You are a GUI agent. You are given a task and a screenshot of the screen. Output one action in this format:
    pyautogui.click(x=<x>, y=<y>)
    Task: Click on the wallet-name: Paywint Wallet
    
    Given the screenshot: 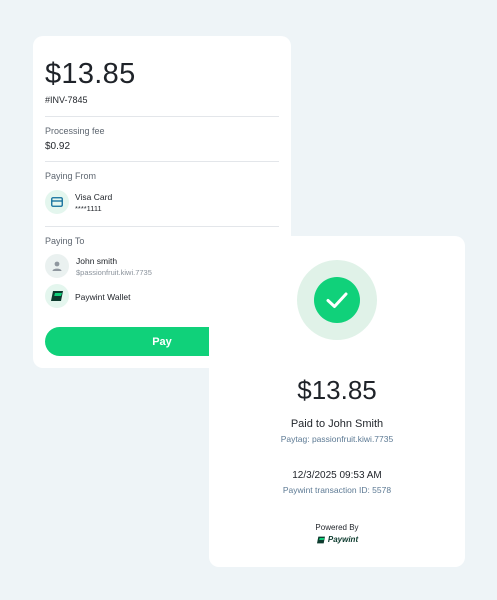 What is the action you would take?
    pyautogui.click(x=103, y=297)
    